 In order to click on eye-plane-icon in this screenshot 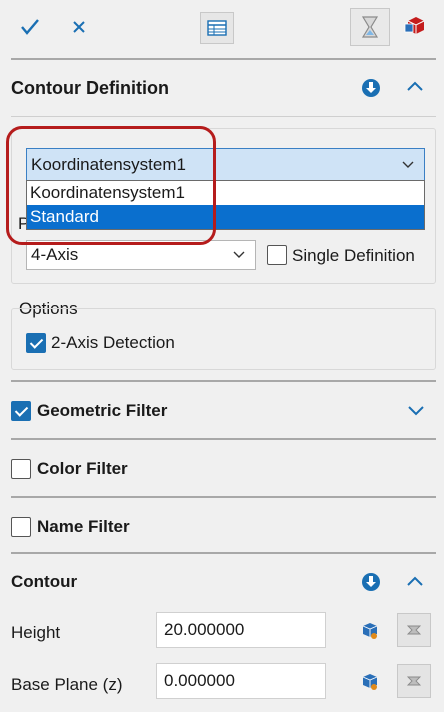, I will do `click(414, 681)`.